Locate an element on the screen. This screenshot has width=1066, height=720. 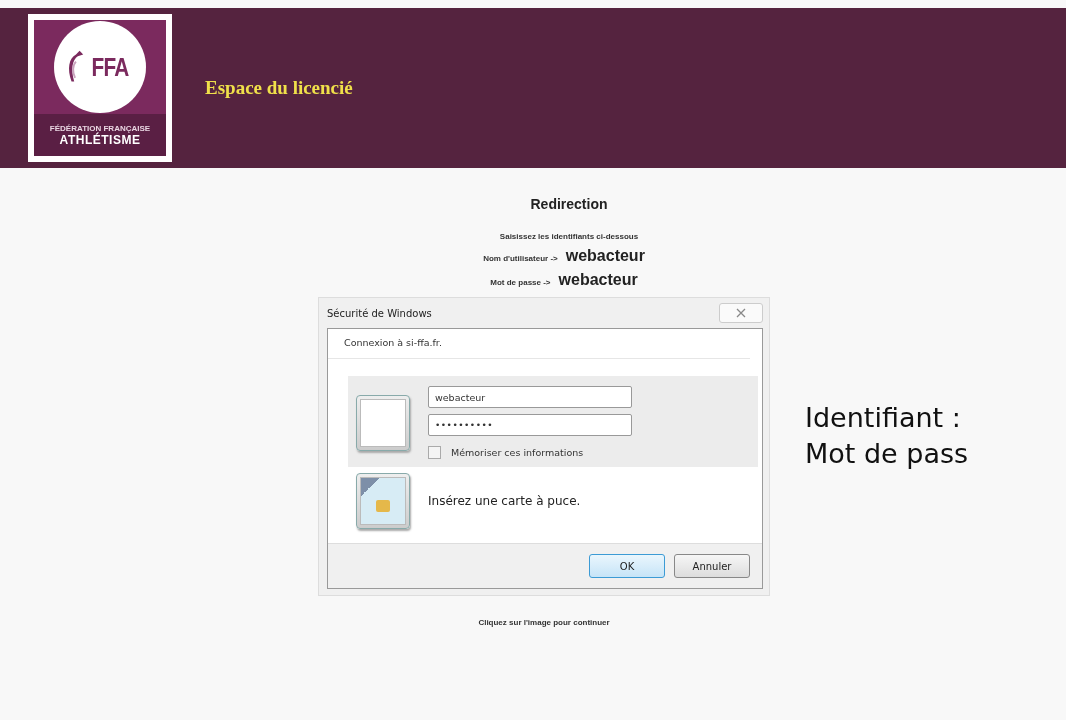
close-button is located at coordinates (741, 313).